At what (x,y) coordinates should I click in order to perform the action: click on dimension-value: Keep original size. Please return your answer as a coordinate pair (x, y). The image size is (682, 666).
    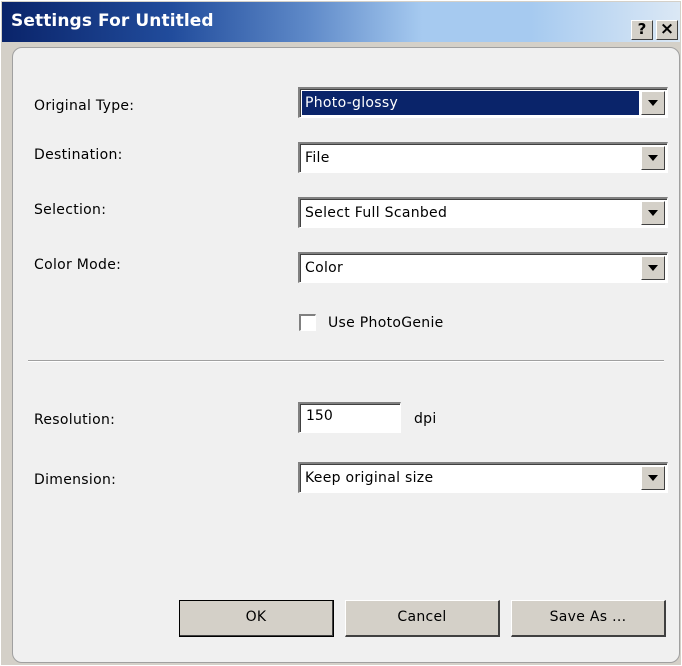
    Looking at the image, I should click on (369, 478).